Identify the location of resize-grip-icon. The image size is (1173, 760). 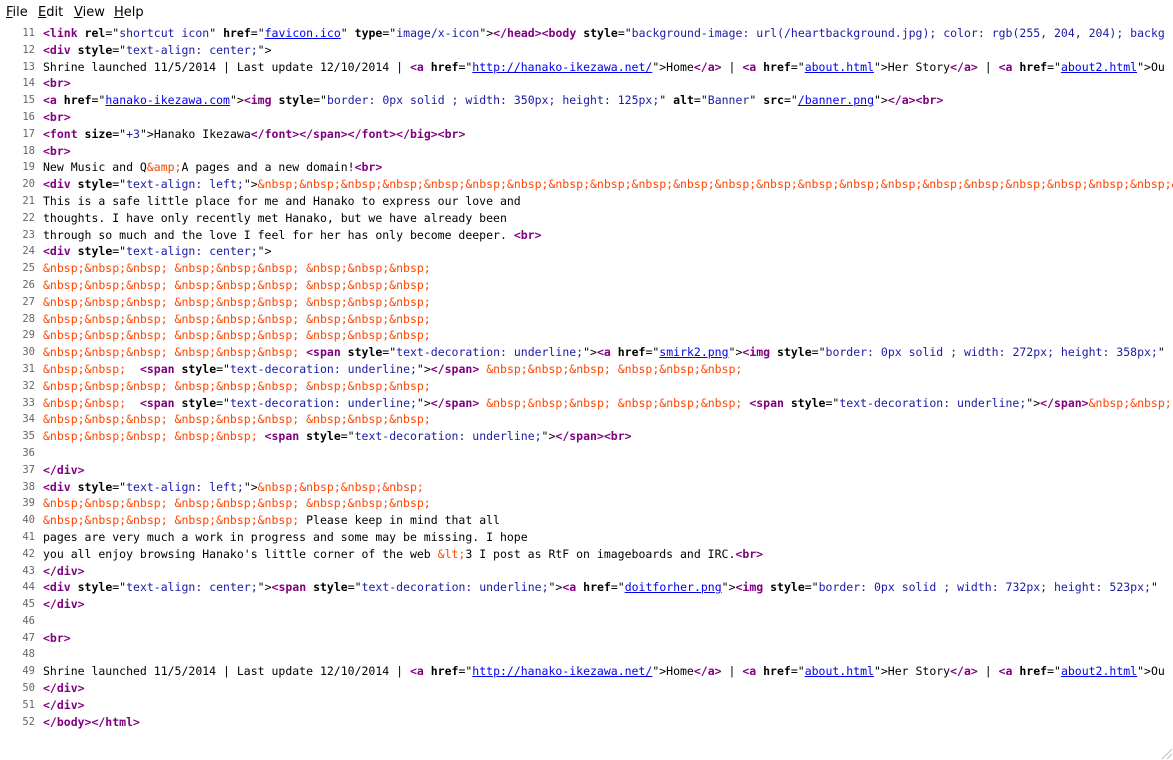
(1166, 753).